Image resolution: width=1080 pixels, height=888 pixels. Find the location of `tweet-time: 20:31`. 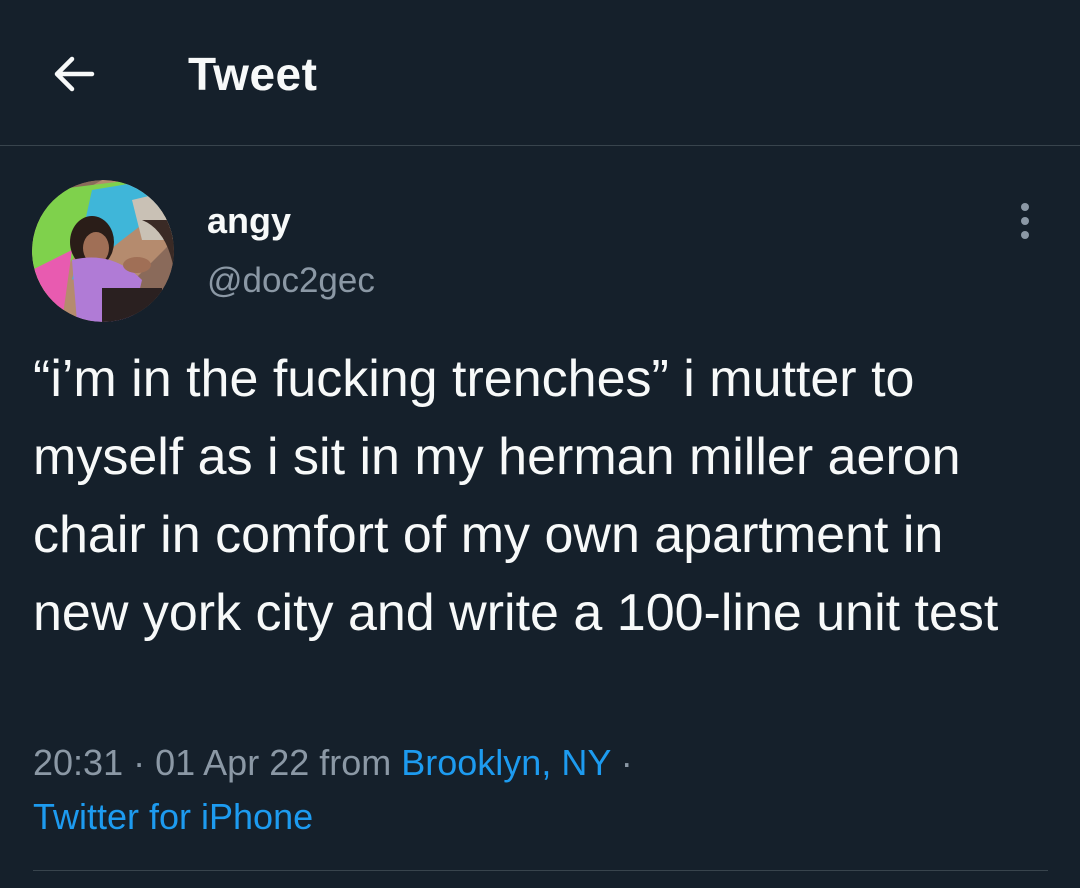

tweet-time: 20:31 is located at coordinates (78, 762).